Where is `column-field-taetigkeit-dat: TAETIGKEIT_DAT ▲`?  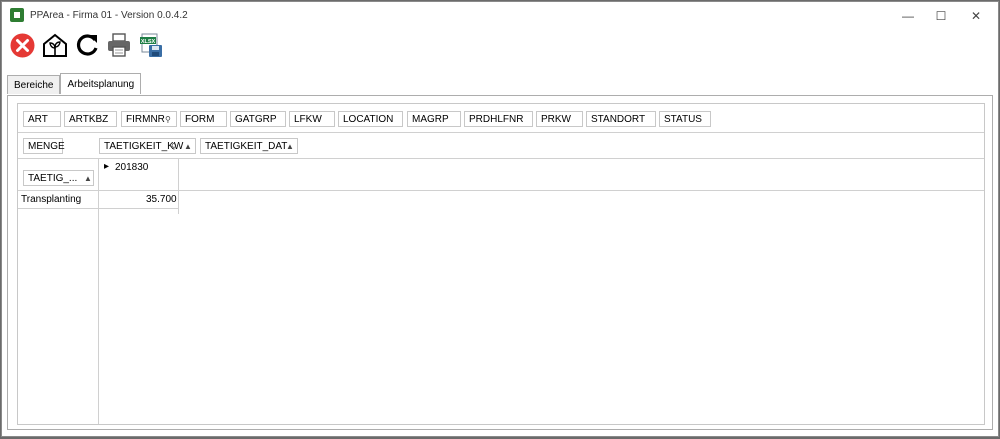
column-field-taetigkeit-dat: TAETIGKEIT_DAT ▲ is located at coordinates (249, 146).